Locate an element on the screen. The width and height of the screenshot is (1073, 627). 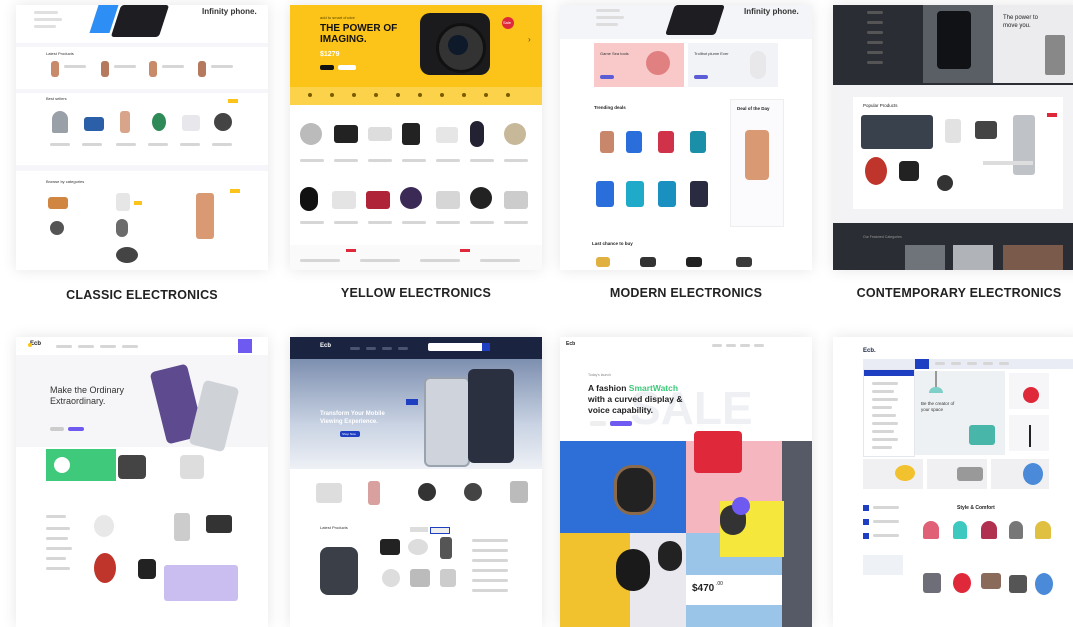
best-sellers-section: Best sellers is located at coordinates (142, 129).